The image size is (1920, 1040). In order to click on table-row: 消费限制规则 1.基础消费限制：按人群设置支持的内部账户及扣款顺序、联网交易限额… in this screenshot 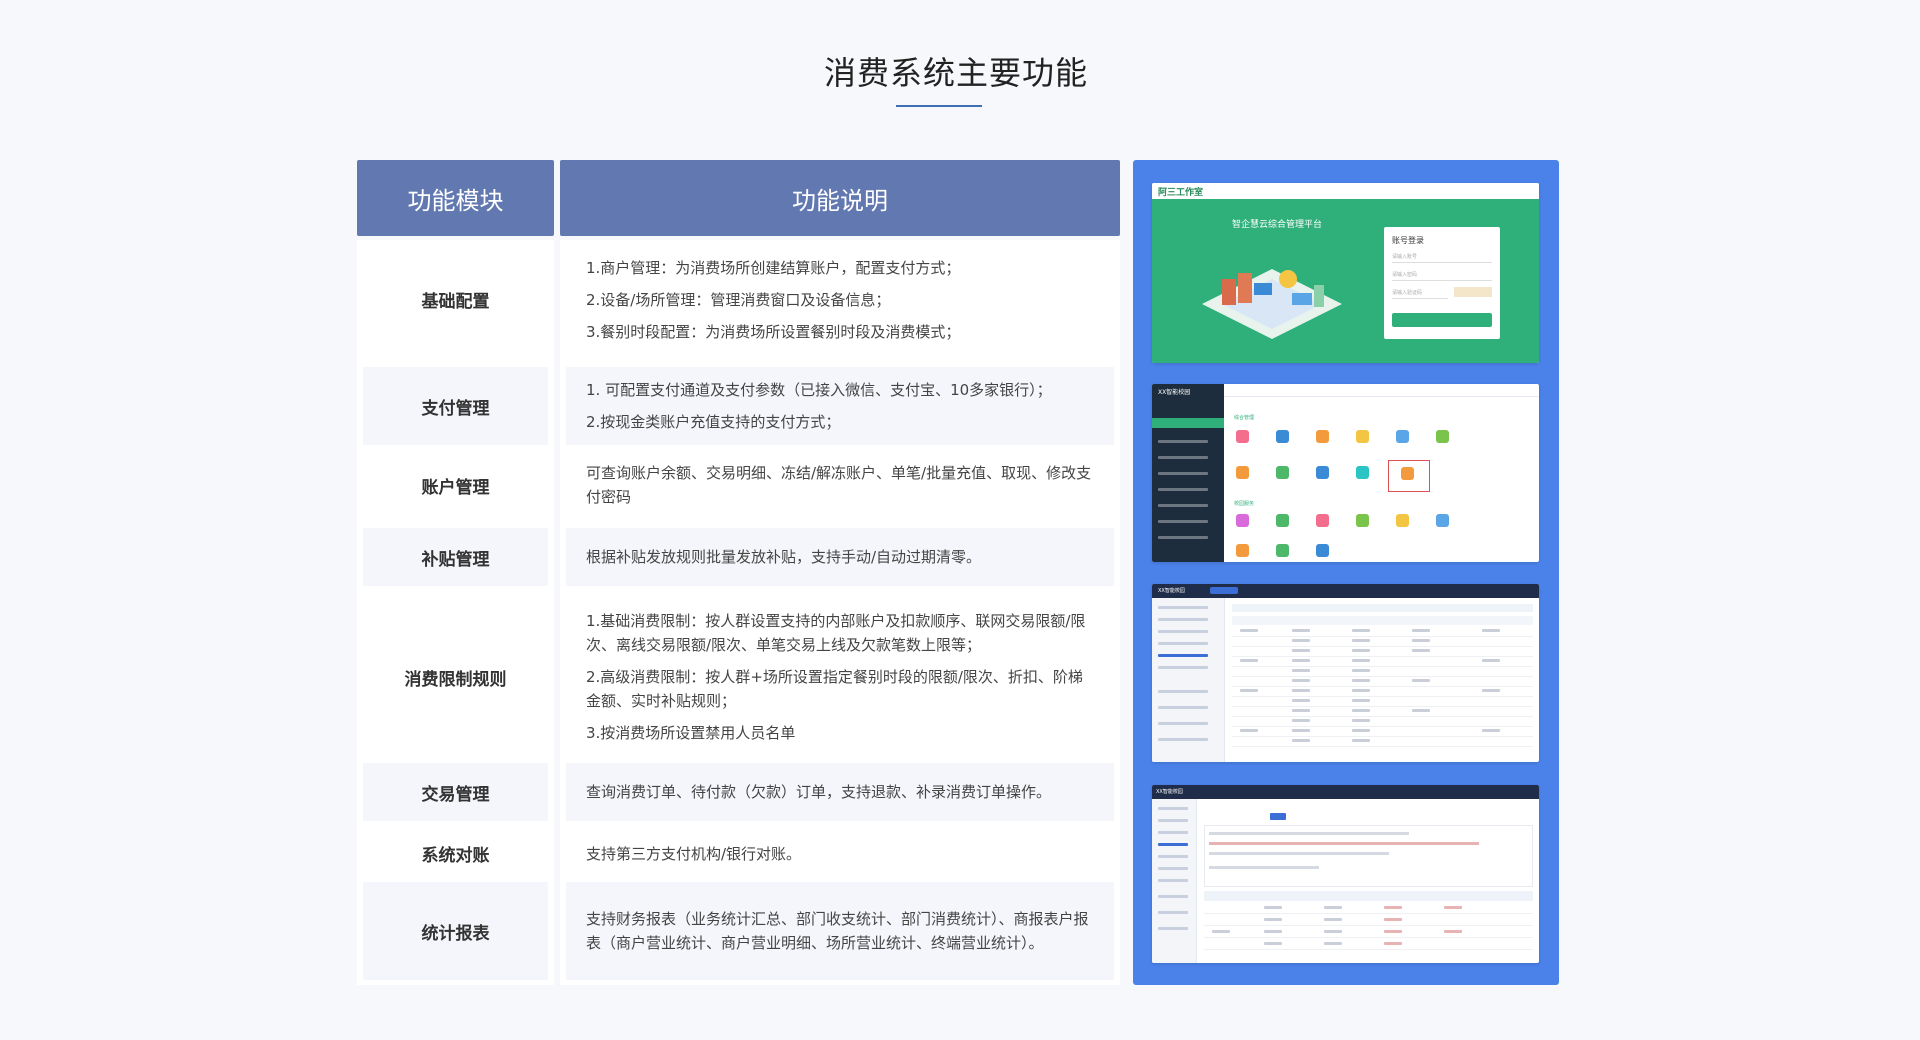, I will do `click(738, 677)`.